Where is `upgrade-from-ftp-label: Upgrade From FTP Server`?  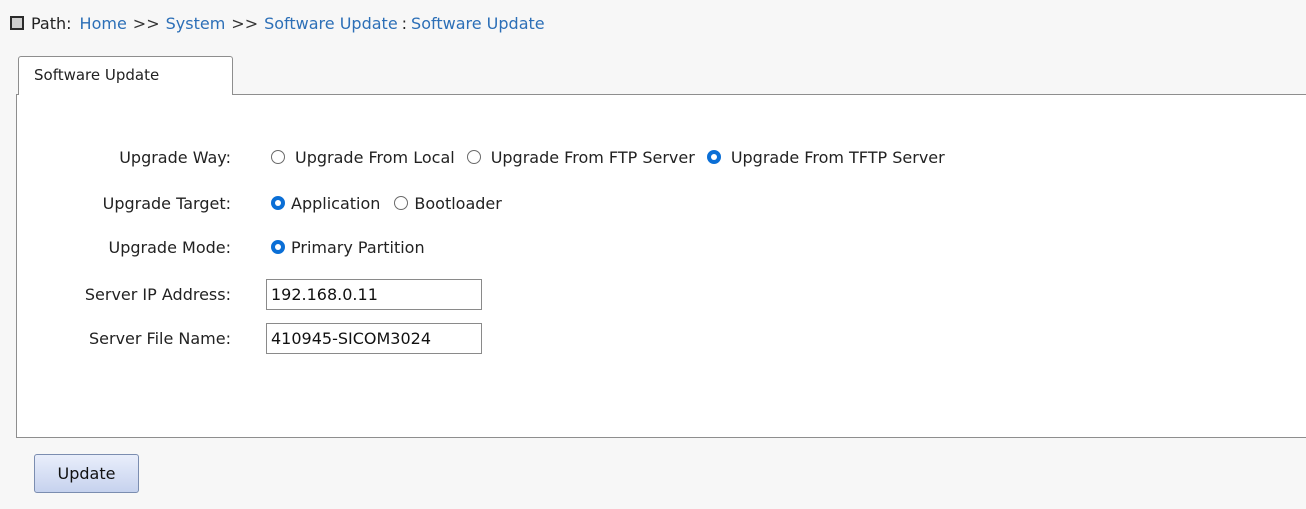
upgrade-from-ftp-label: Upgrade From FTP Server is located at coordinates (592, 157).